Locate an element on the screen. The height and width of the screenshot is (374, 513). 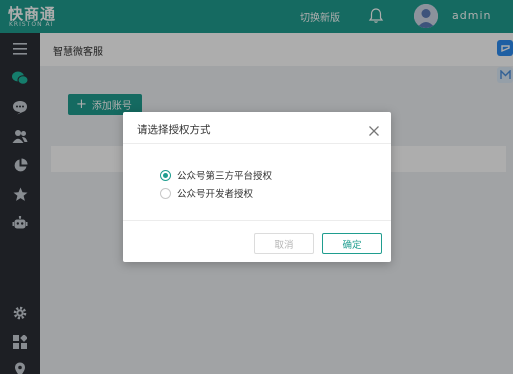
radio-option-developer: 公众号开发者授权 is located at coordinates (206, 193).